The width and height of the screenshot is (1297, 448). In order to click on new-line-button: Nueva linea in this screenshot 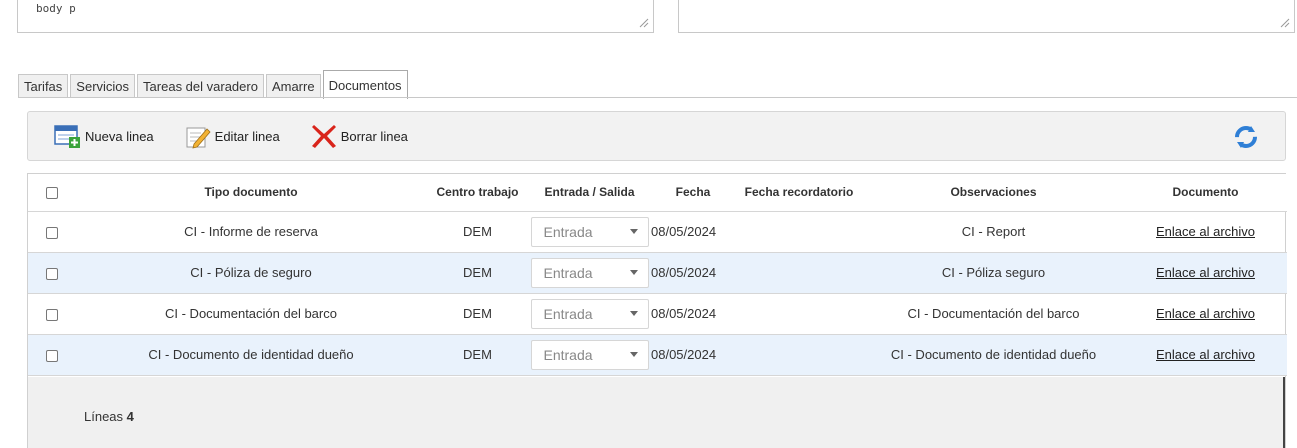, I will do `click(104, 136)`.